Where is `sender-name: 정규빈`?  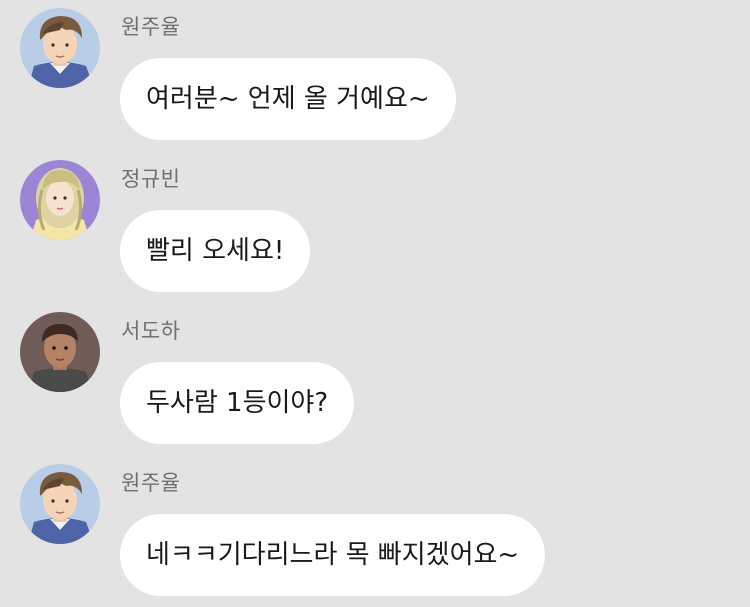
sender-name: 정규빈 is located at coordinates (151, 179).